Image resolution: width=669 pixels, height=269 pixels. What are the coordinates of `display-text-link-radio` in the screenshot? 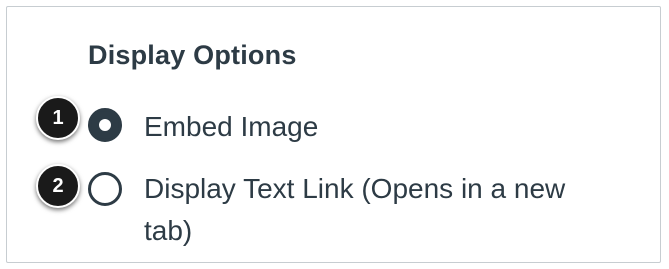 It's located at (105, 189).